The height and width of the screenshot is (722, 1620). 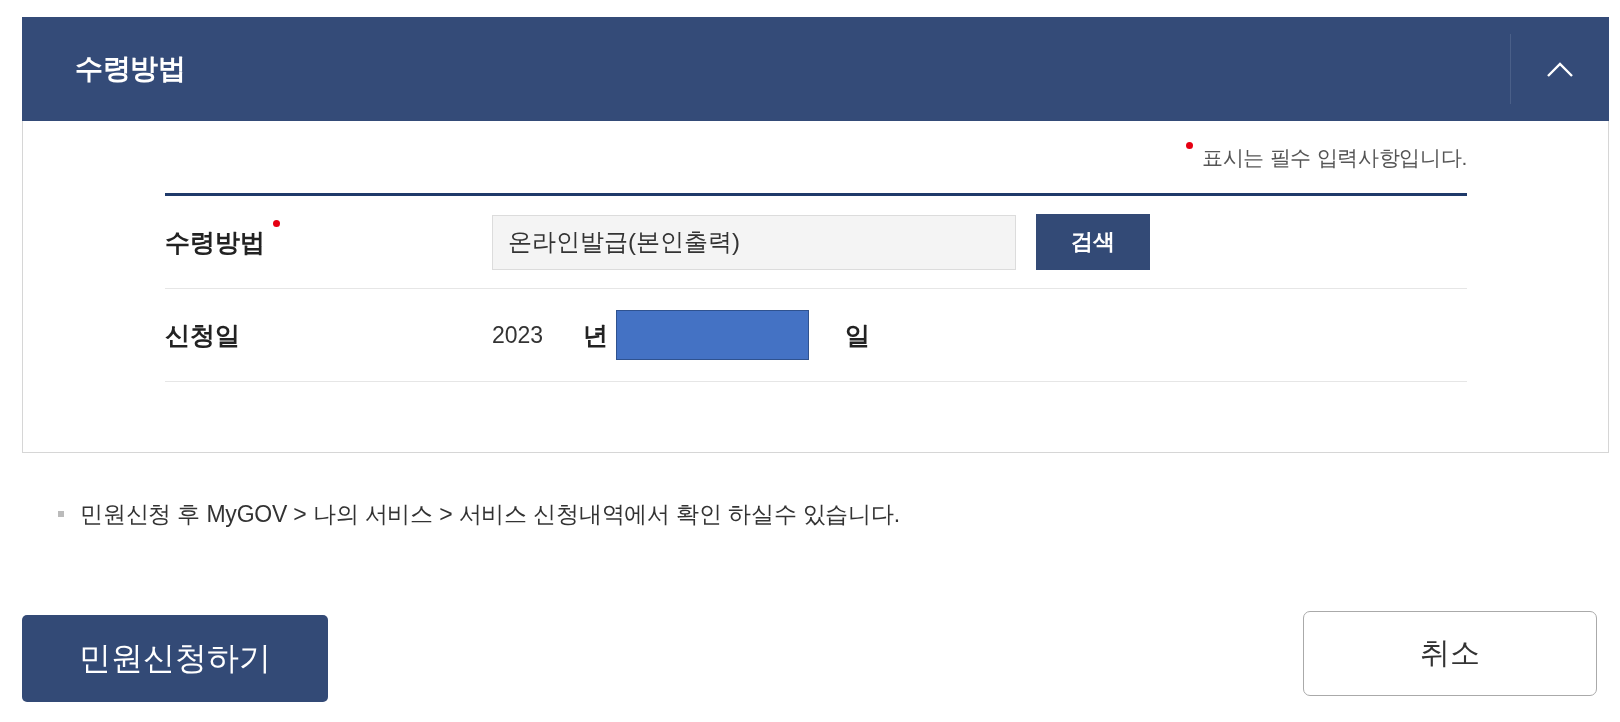 I want to click on year-value: 2023, so click(x=518, y=335).